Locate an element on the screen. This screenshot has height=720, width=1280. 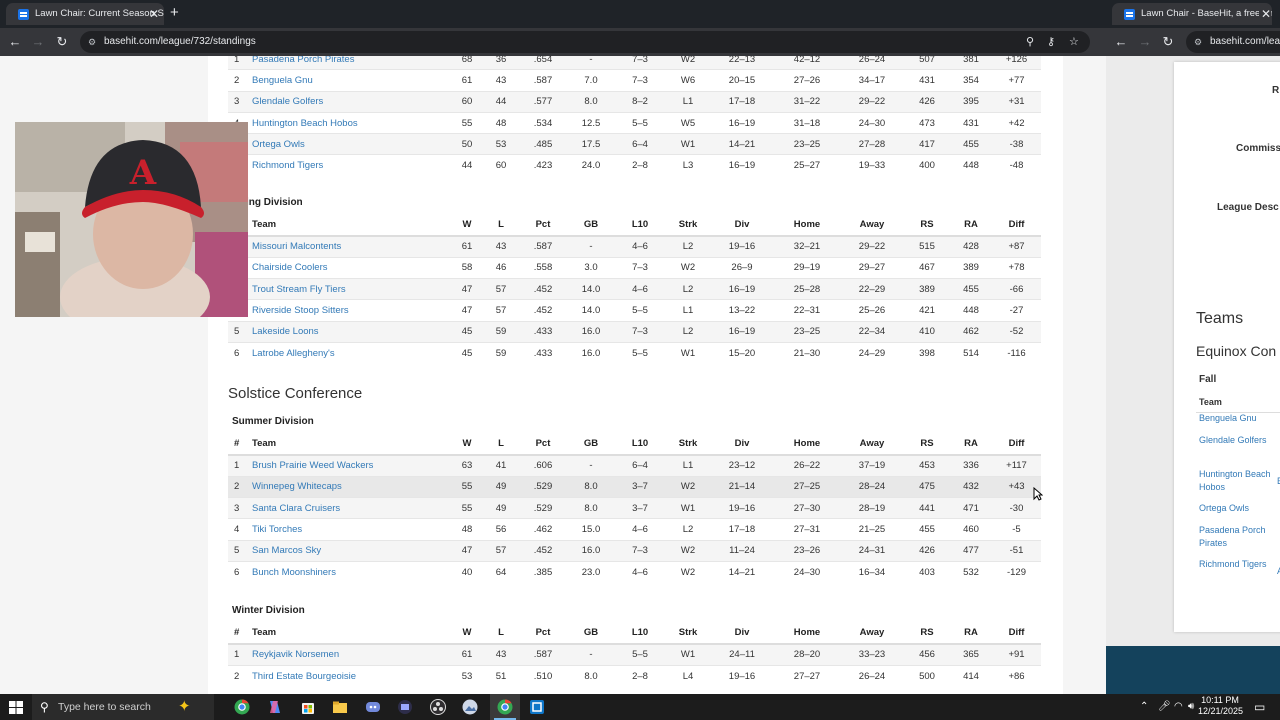
team-link: Winnepeg Whitecaps is located at coordinates (350, 486).